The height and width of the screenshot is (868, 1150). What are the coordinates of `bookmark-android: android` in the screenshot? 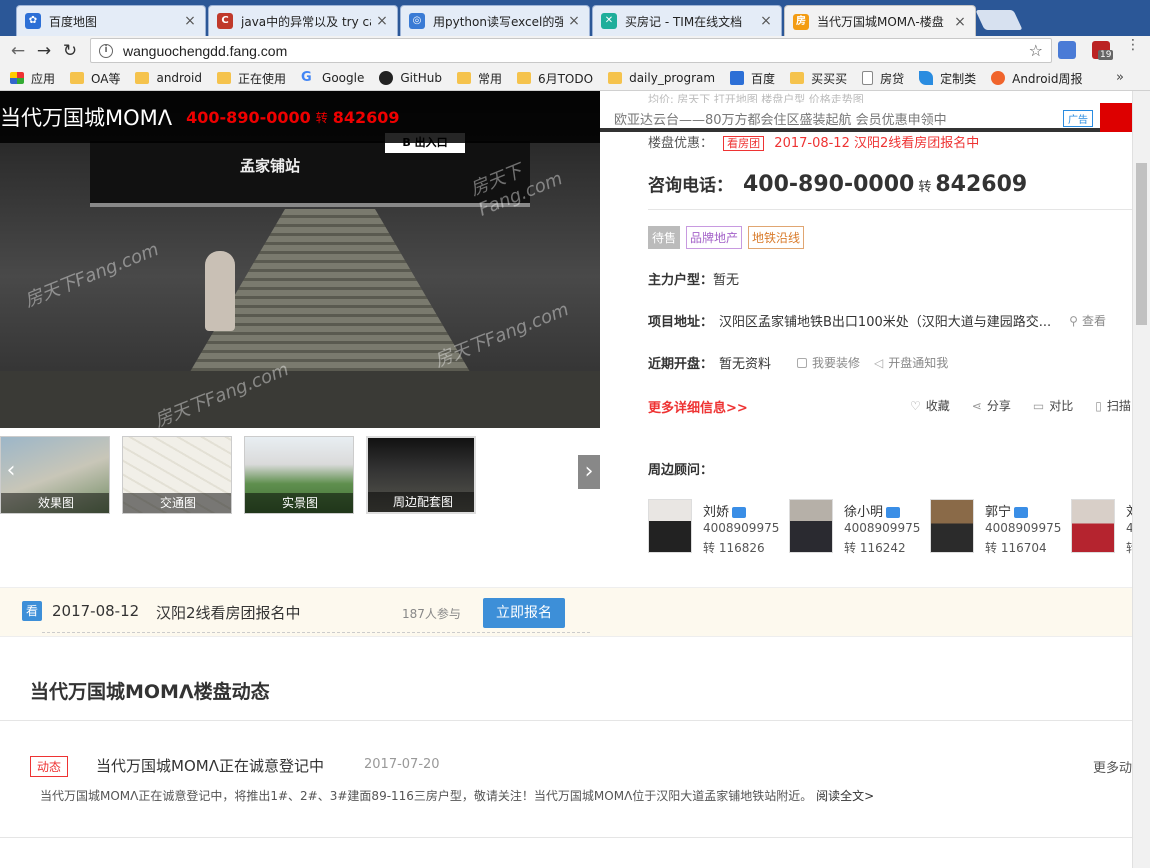 It's located at (168, 78).